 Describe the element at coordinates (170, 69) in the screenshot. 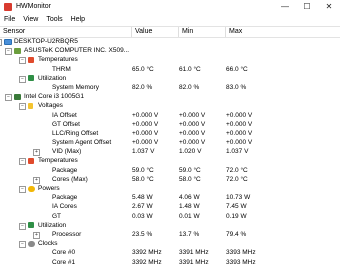

I see `sensor-row: THRM 65.0 °C 61.0 °C 66.0 °C` at that location.